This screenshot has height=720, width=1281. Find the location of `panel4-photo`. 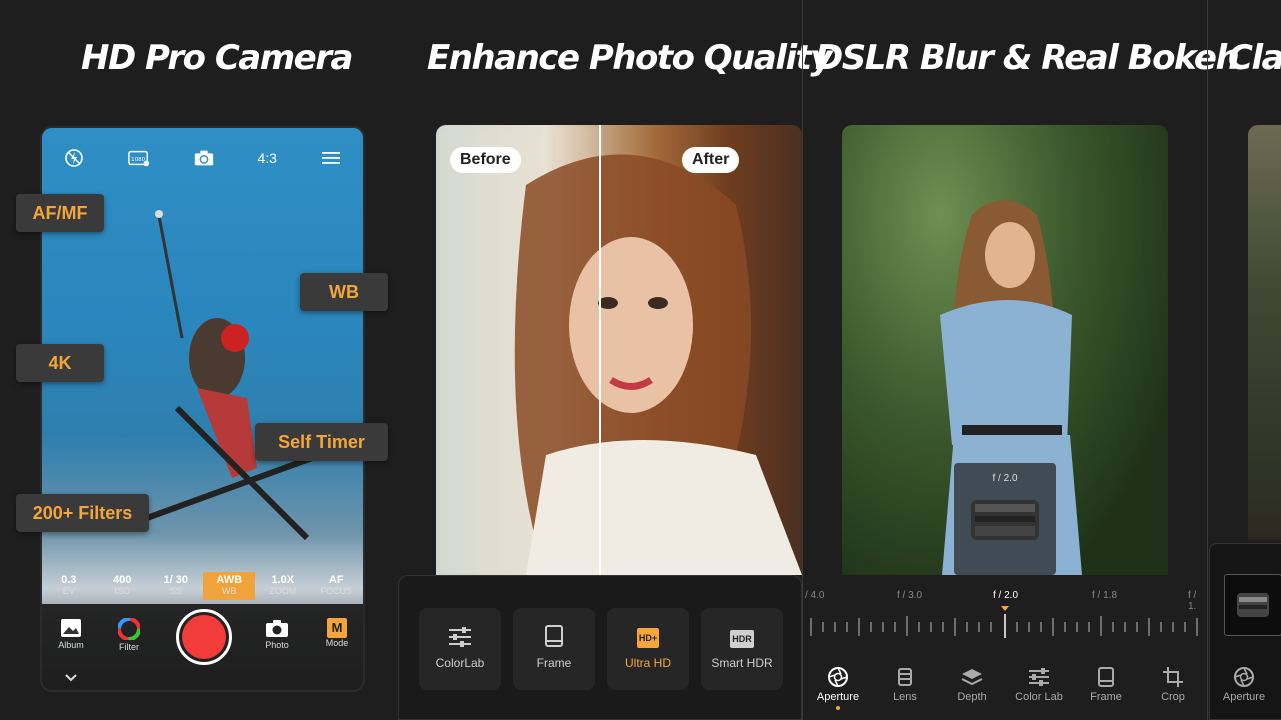

panel4-photo is located at coordinates (1264, 332).